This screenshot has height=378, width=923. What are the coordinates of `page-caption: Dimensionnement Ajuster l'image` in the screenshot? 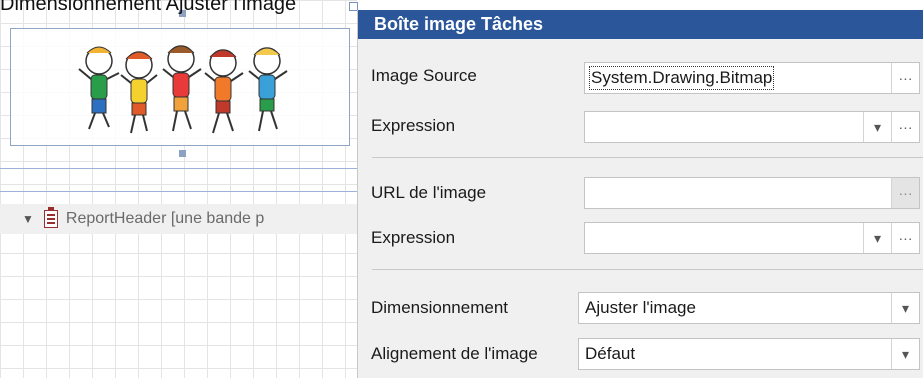 It's located at (148, 7).